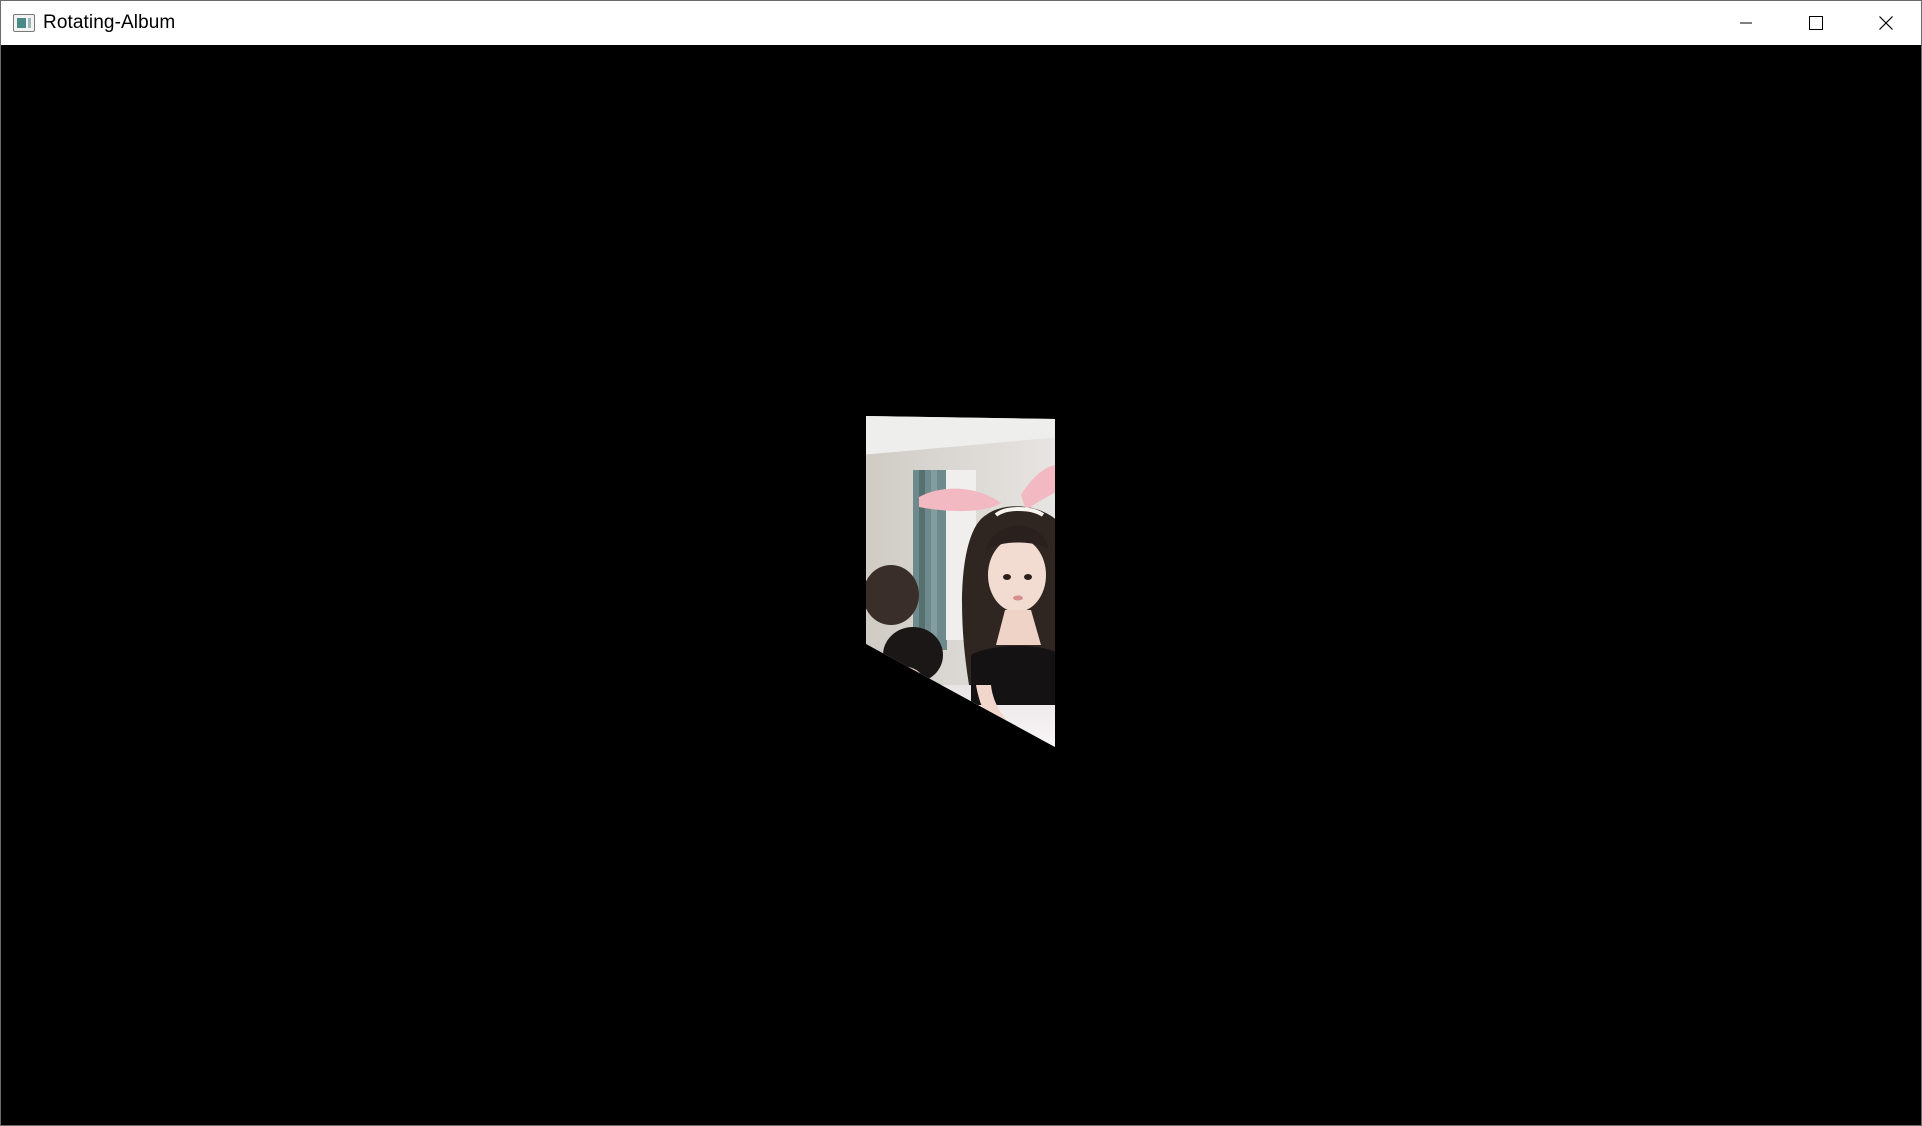 This screenshot has height=1126, width=1922. I want to click on maximize-button, so click(1816, 23).